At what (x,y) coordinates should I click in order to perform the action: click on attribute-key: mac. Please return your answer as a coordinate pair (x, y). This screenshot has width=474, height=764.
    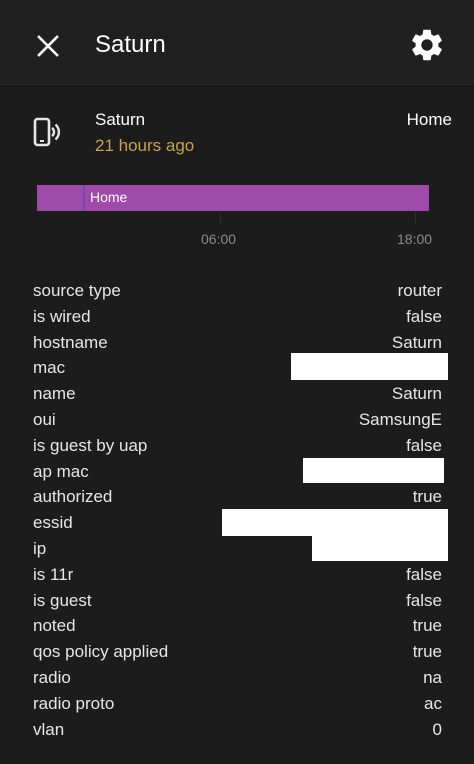
    Looking at the image, I should click on (49, 368).